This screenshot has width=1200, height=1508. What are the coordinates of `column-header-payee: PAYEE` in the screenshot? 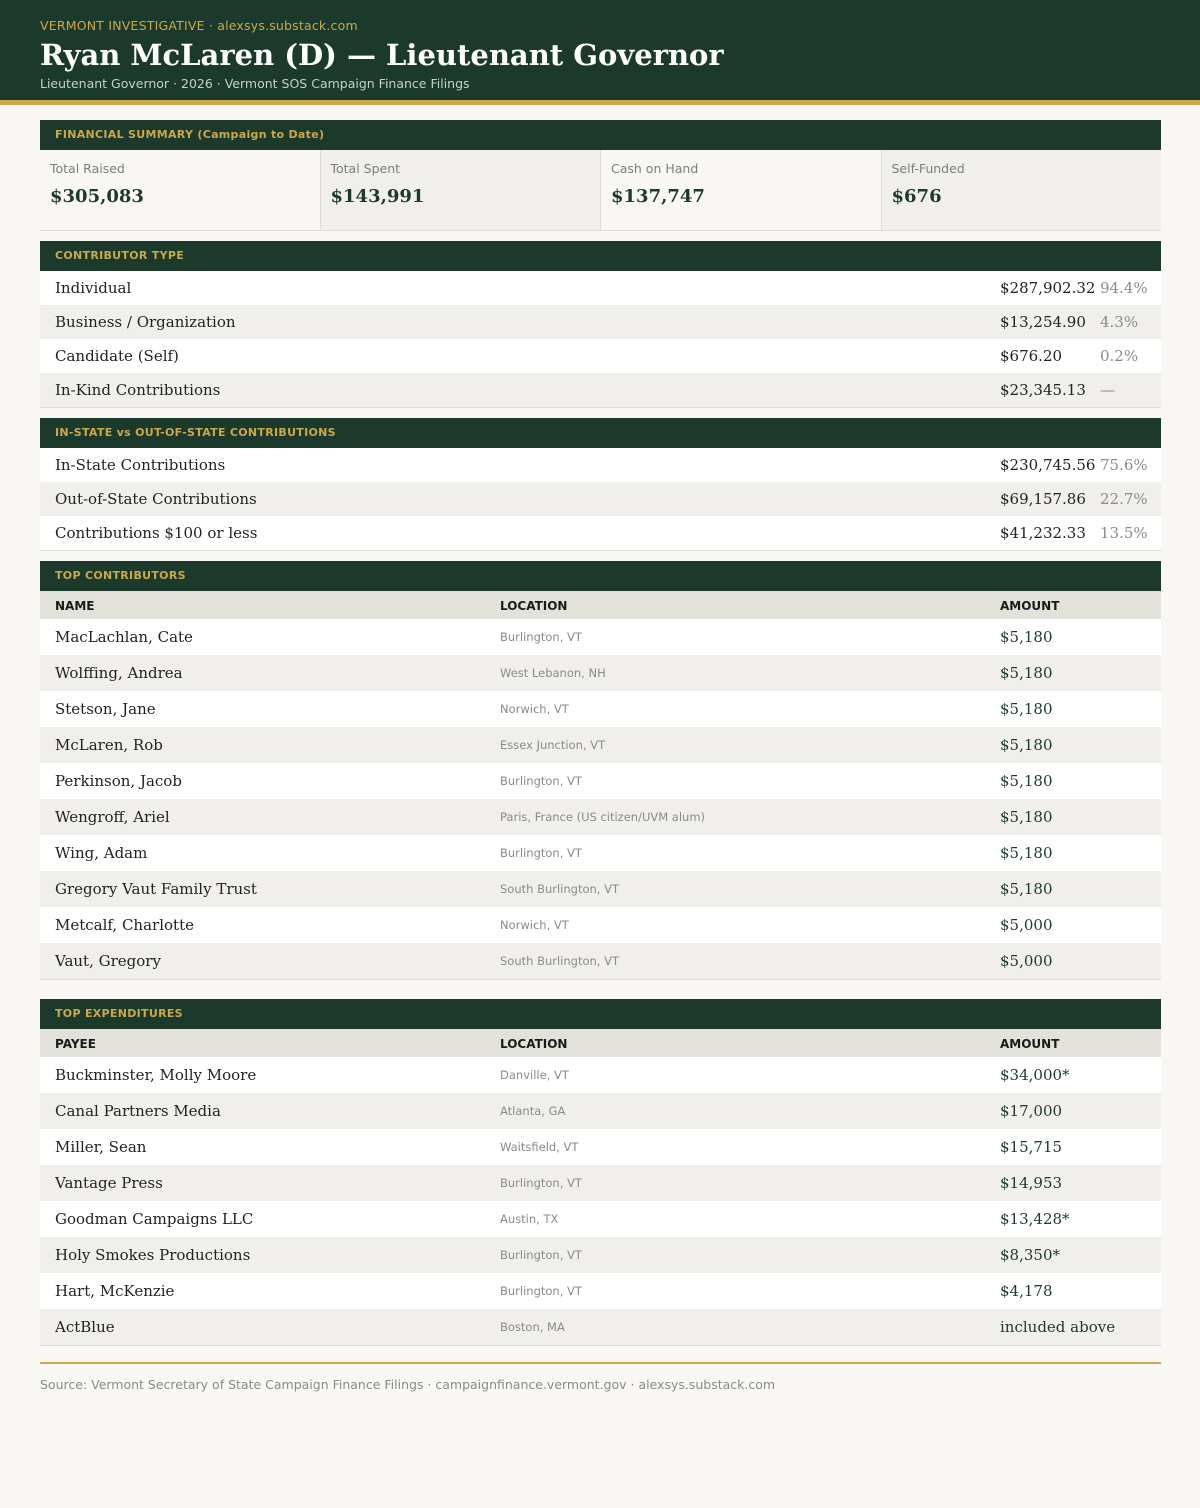 It's located at (75, 1044).